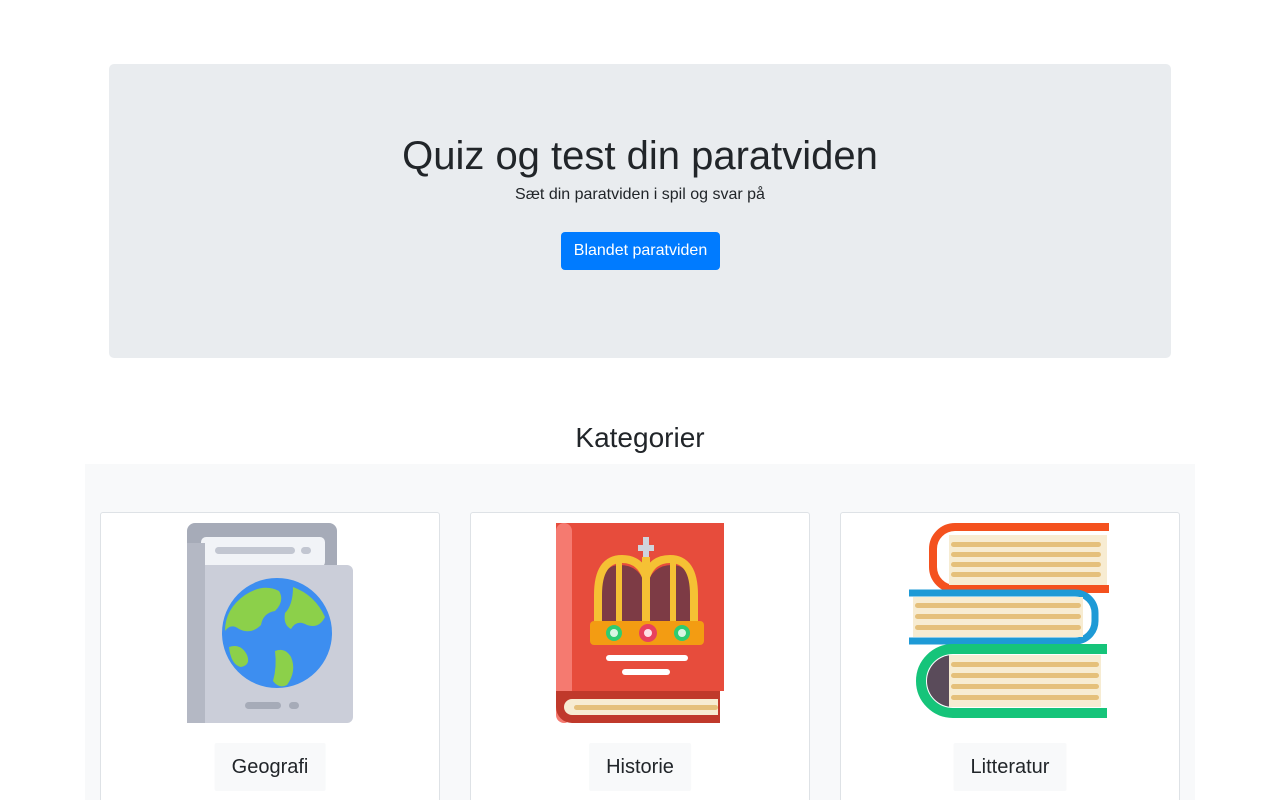 Image resolution: width=1280 pixels, height=800 pixels. I want to click on category-card-litteratur: Litteratur, so click(1010, 656).